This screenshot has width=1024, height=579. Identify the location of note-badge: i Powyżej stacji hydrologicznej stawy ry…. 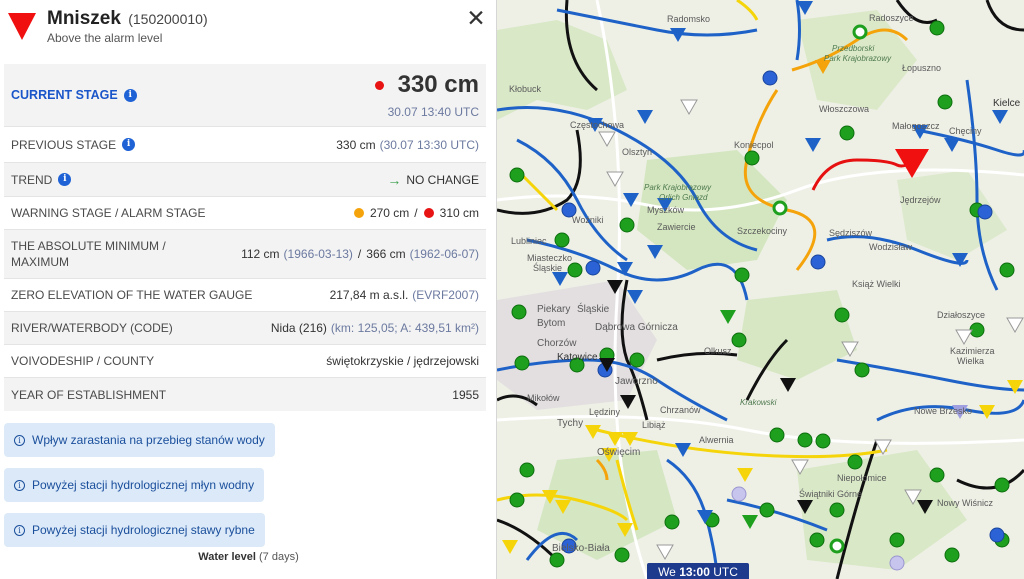
(134, 530).